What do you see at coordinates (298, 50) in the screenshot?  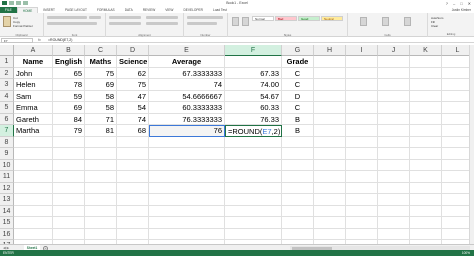 I see `column-header: G` at bounding box center [298, 50].